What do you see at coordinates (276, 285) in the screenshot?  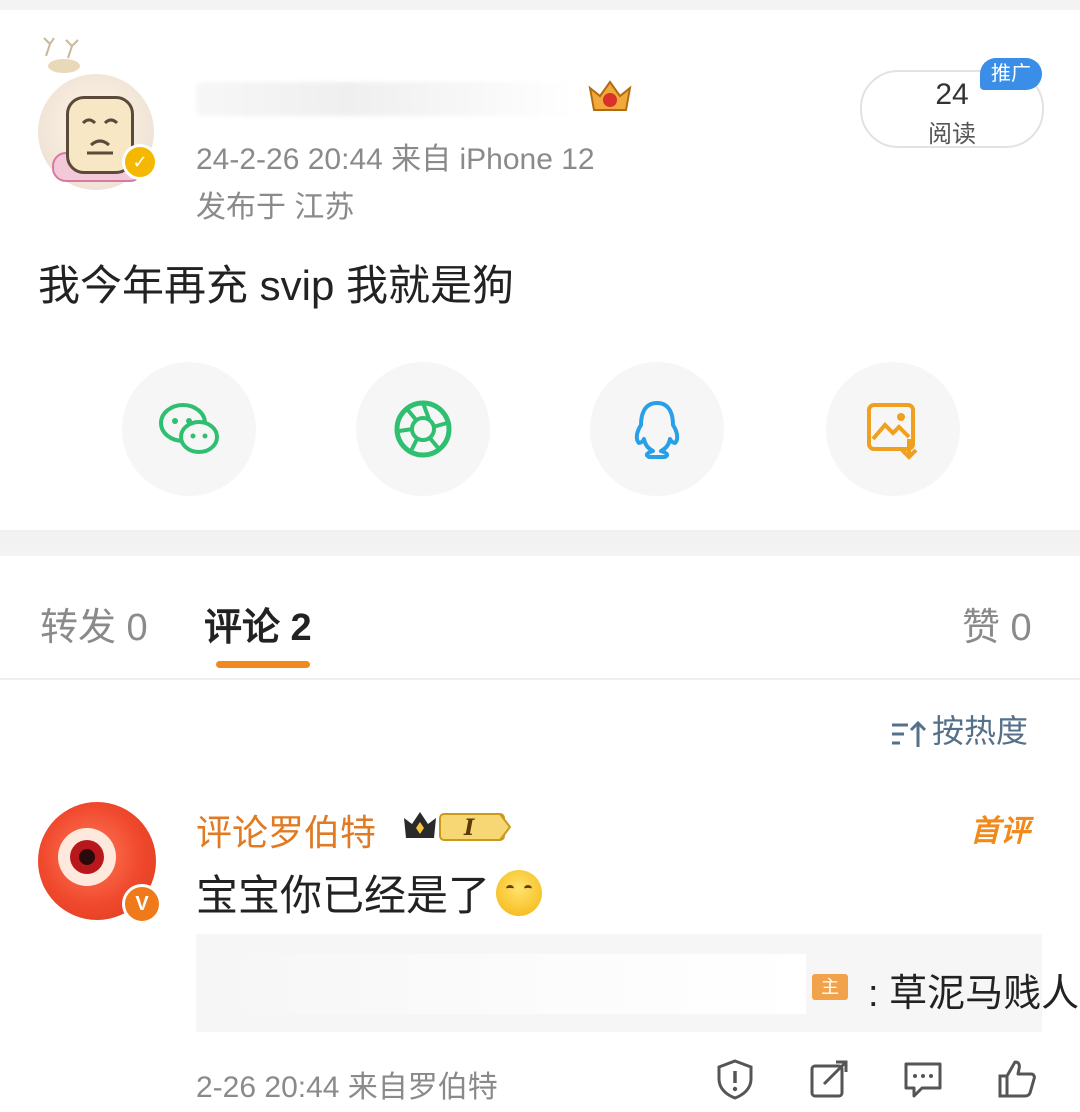 I see `post-text: 我今年再充 svip 我就是狗` at bounding box center [276, 285].